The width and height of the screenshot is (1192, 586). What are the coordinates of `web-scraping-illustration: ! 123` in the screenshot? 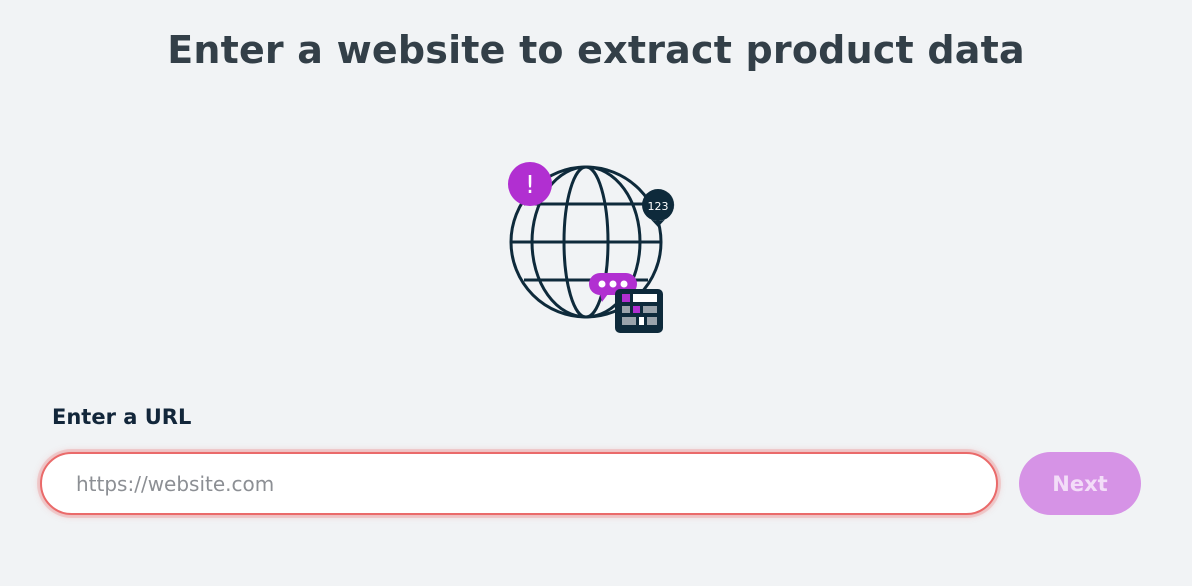 It's located at (586, 247).